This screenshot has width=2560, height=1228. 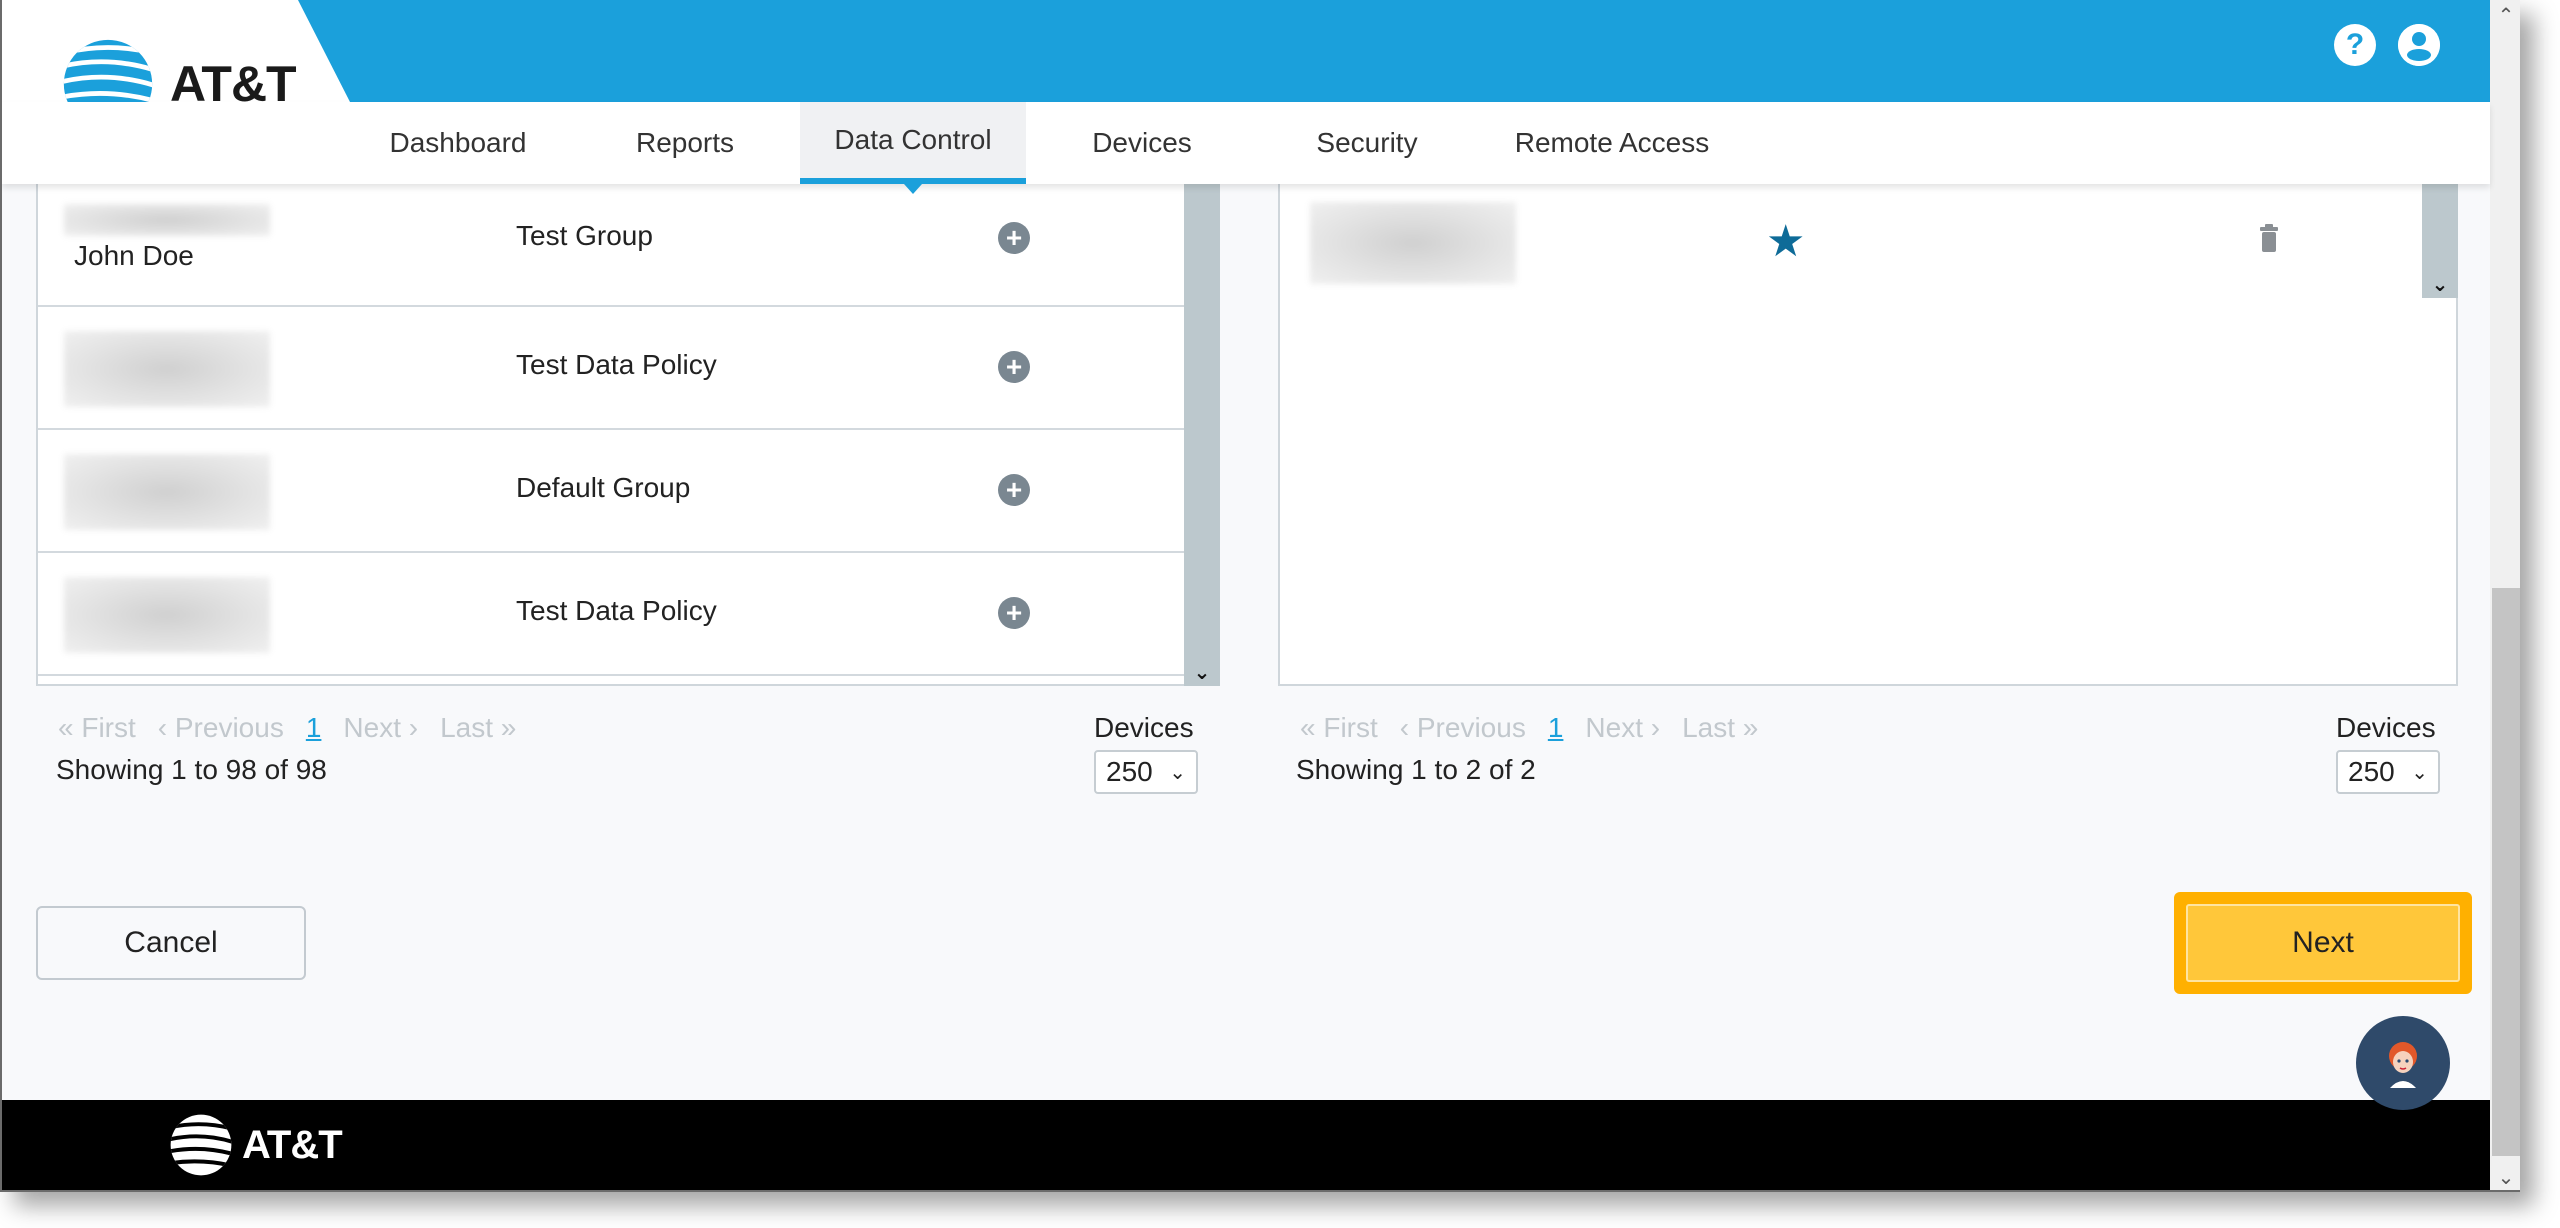 I want to click on nav-devices: Devices, so click(x=1142, y=143).